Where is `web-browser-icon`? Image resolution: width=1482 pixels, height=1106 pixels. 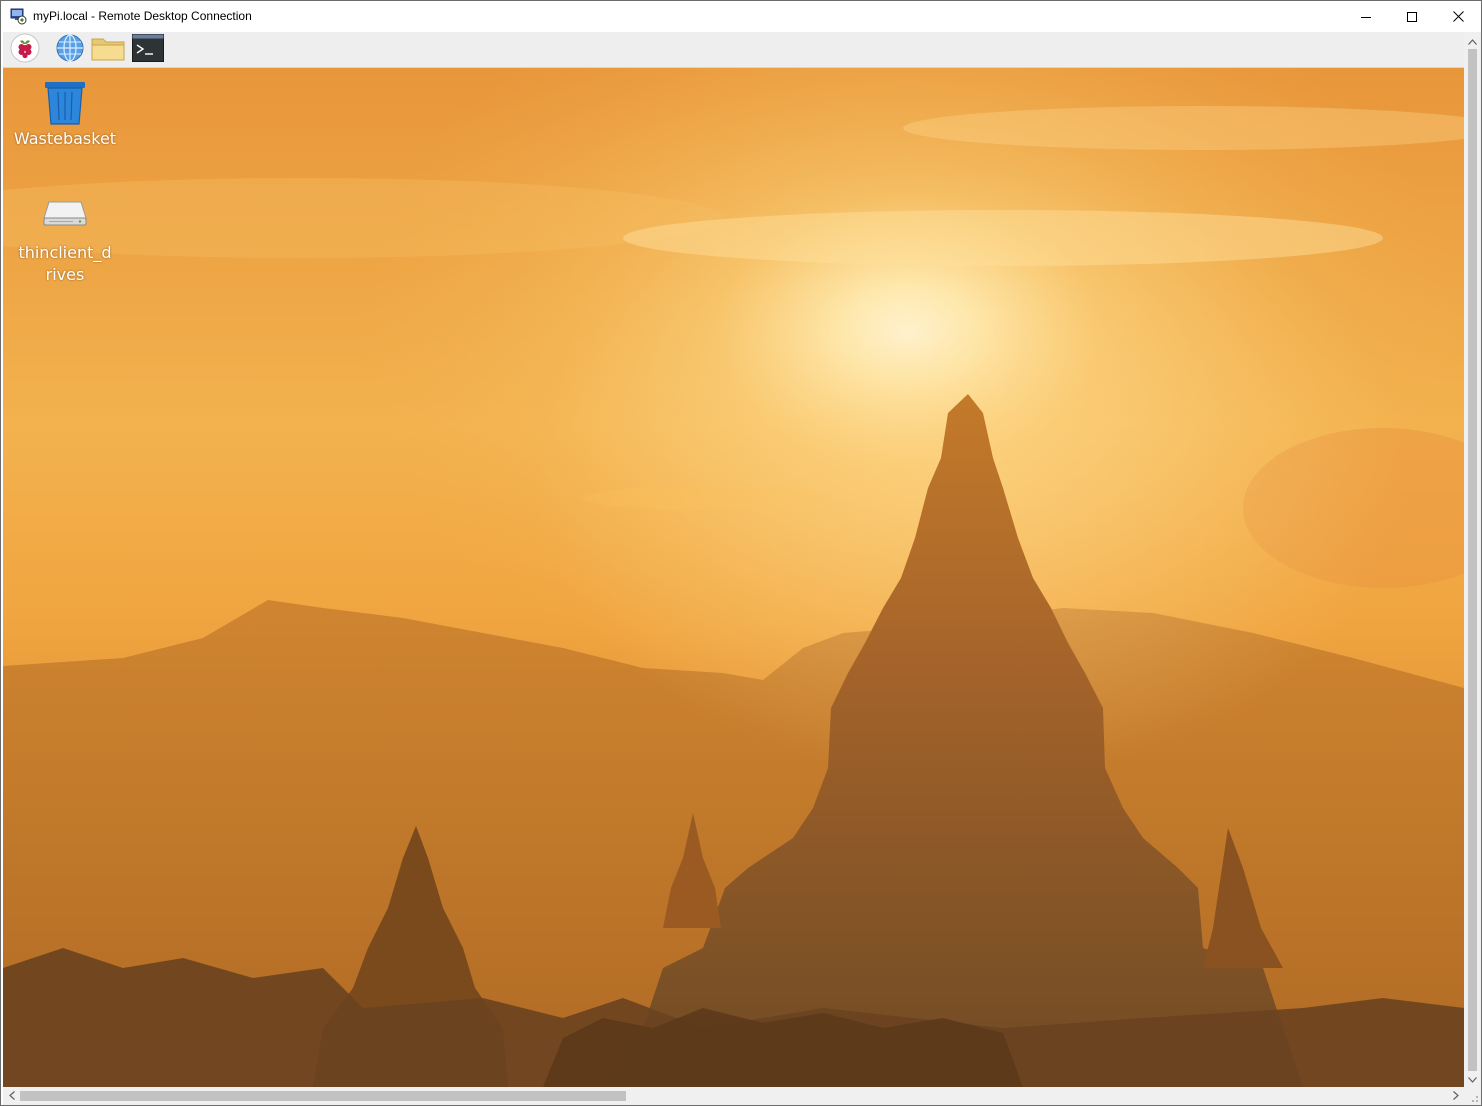
web-browser-icon is located at coordinates (70, 50).